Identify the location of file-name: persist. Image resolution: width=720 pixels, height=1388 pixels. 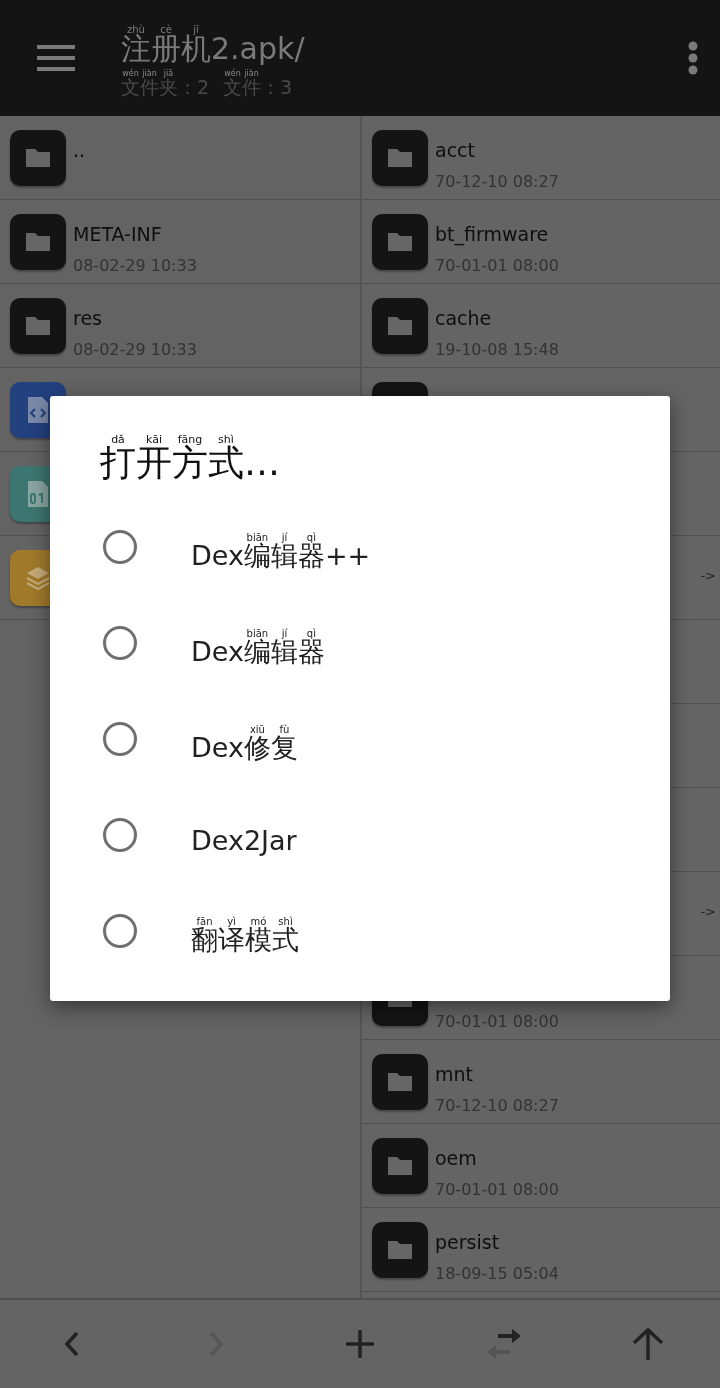
(468, 1242).